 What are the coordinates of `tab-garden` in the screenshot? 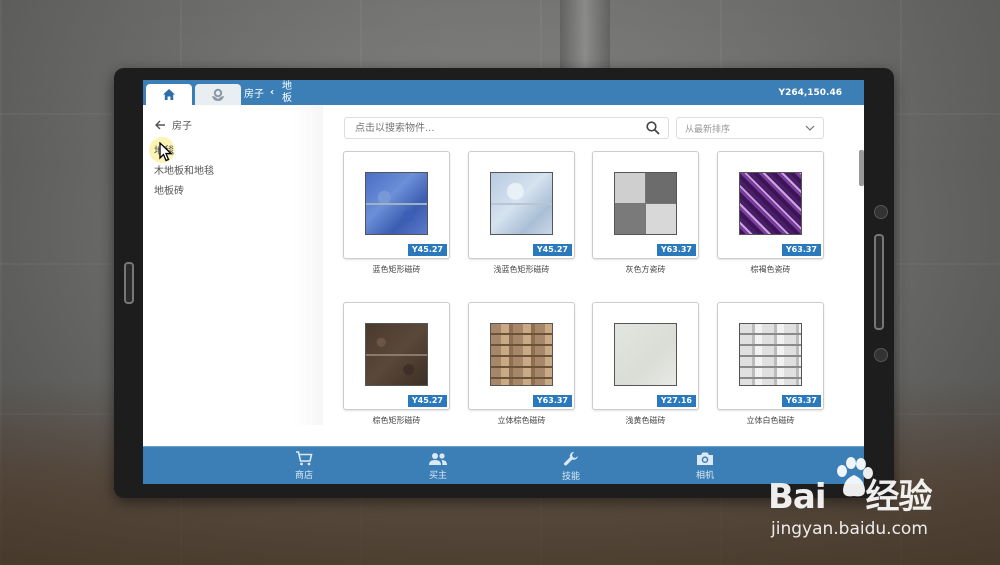 It's located at (218, 94).